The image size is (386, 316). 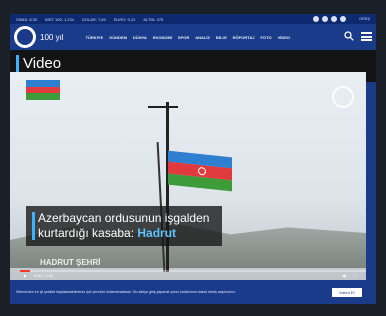 What do you see at coordinates (325, 19) in the screenshot?
I see `twitter-icon` at bounding box center [325, 19].